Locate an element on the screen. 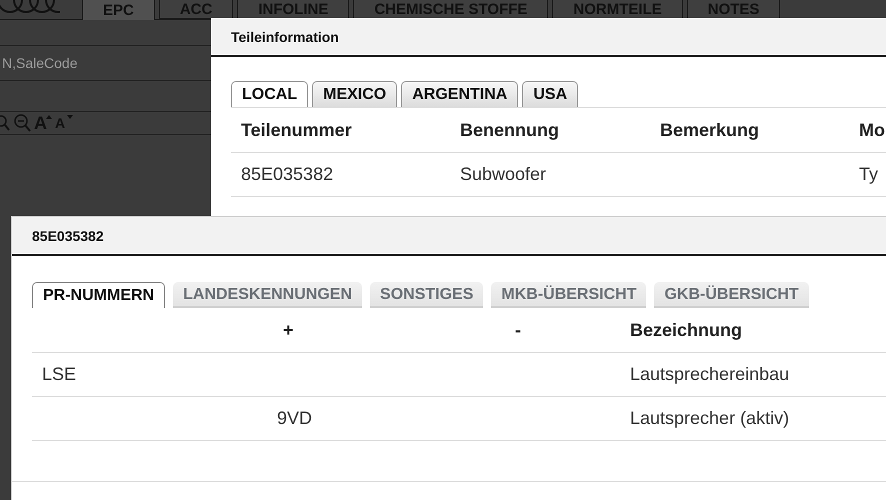 The width and height of the screenshot is (886, 500). column-header: Teilenummer is located at coordinates (296, 130).